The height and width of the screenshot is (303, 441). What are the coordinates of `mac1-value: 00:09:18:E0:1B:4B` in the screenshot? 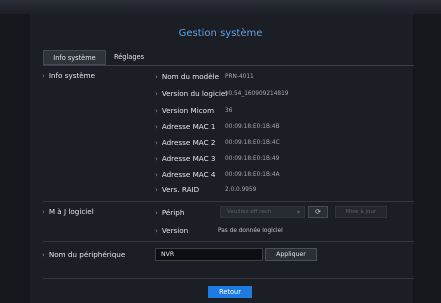 It's located at (252, 127).